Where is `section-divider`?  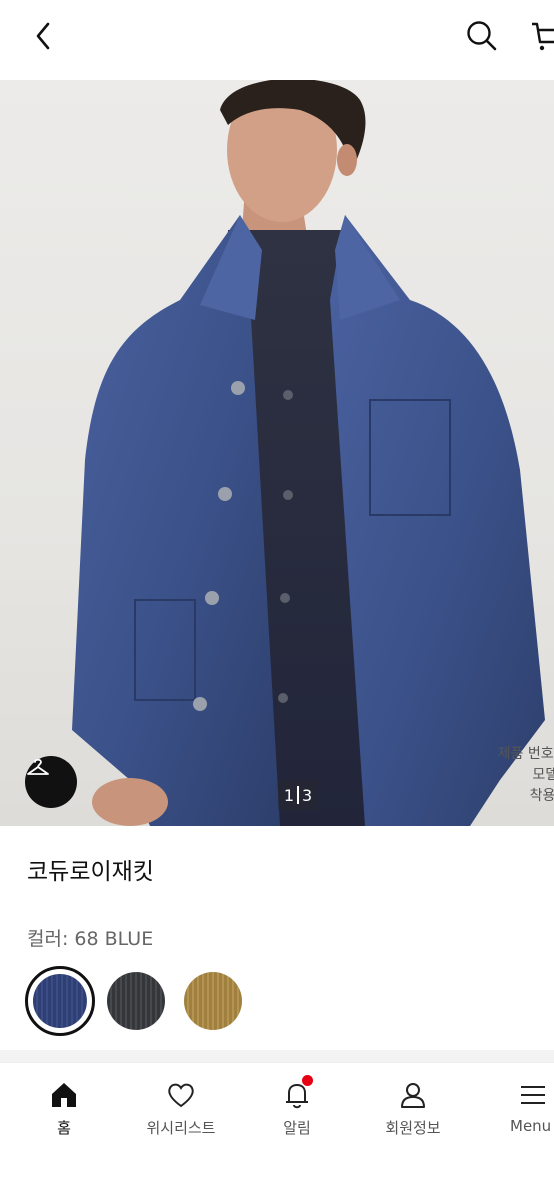 section-divider is located at coordinates (277, 1056).